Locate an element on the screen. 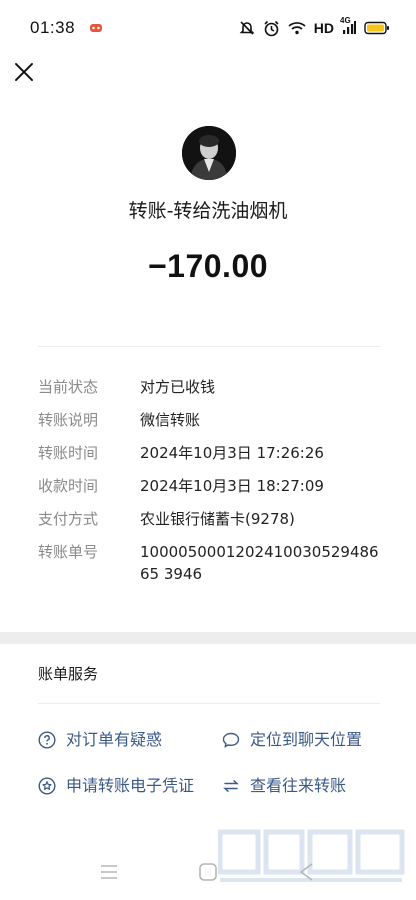 The height and width of the screenshot is (900, 416). detail-row-transfer-time: 转账时间 2024年10月3日 17:26:26 is located at coordinates (213, 453).